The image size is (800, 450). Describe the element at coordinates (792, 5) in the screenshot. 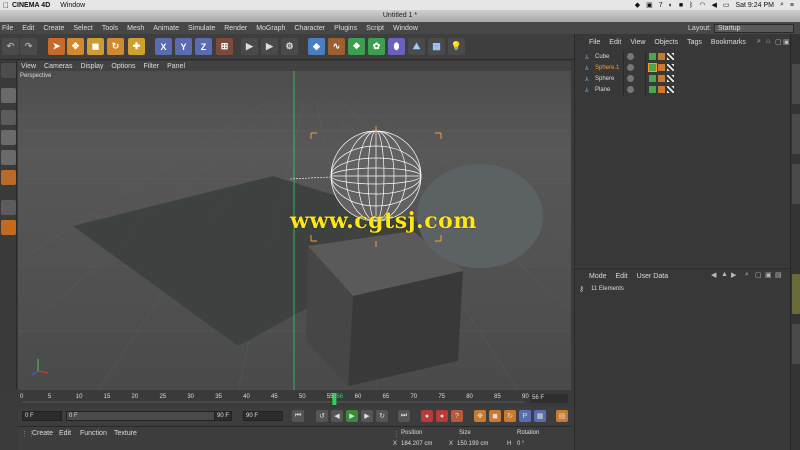

I see `list-icon: ≡` at that location.